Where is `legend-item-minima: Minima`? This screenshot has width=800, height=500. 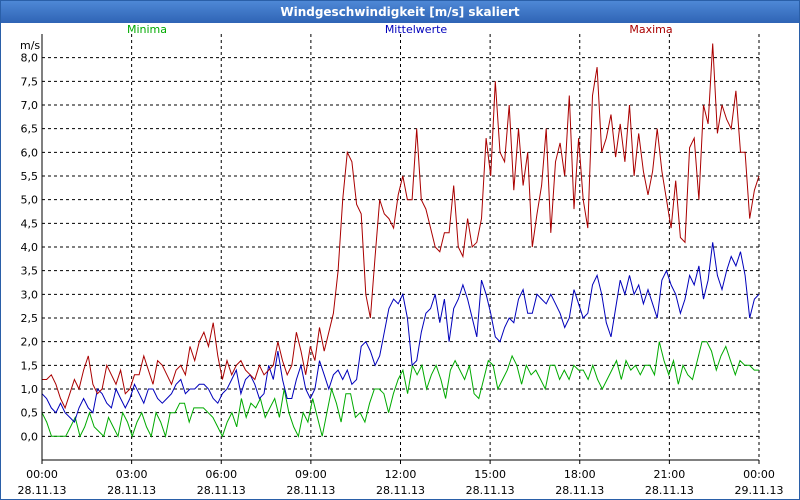 legend-item-minima: Minima is located at coordinates (147, 29).